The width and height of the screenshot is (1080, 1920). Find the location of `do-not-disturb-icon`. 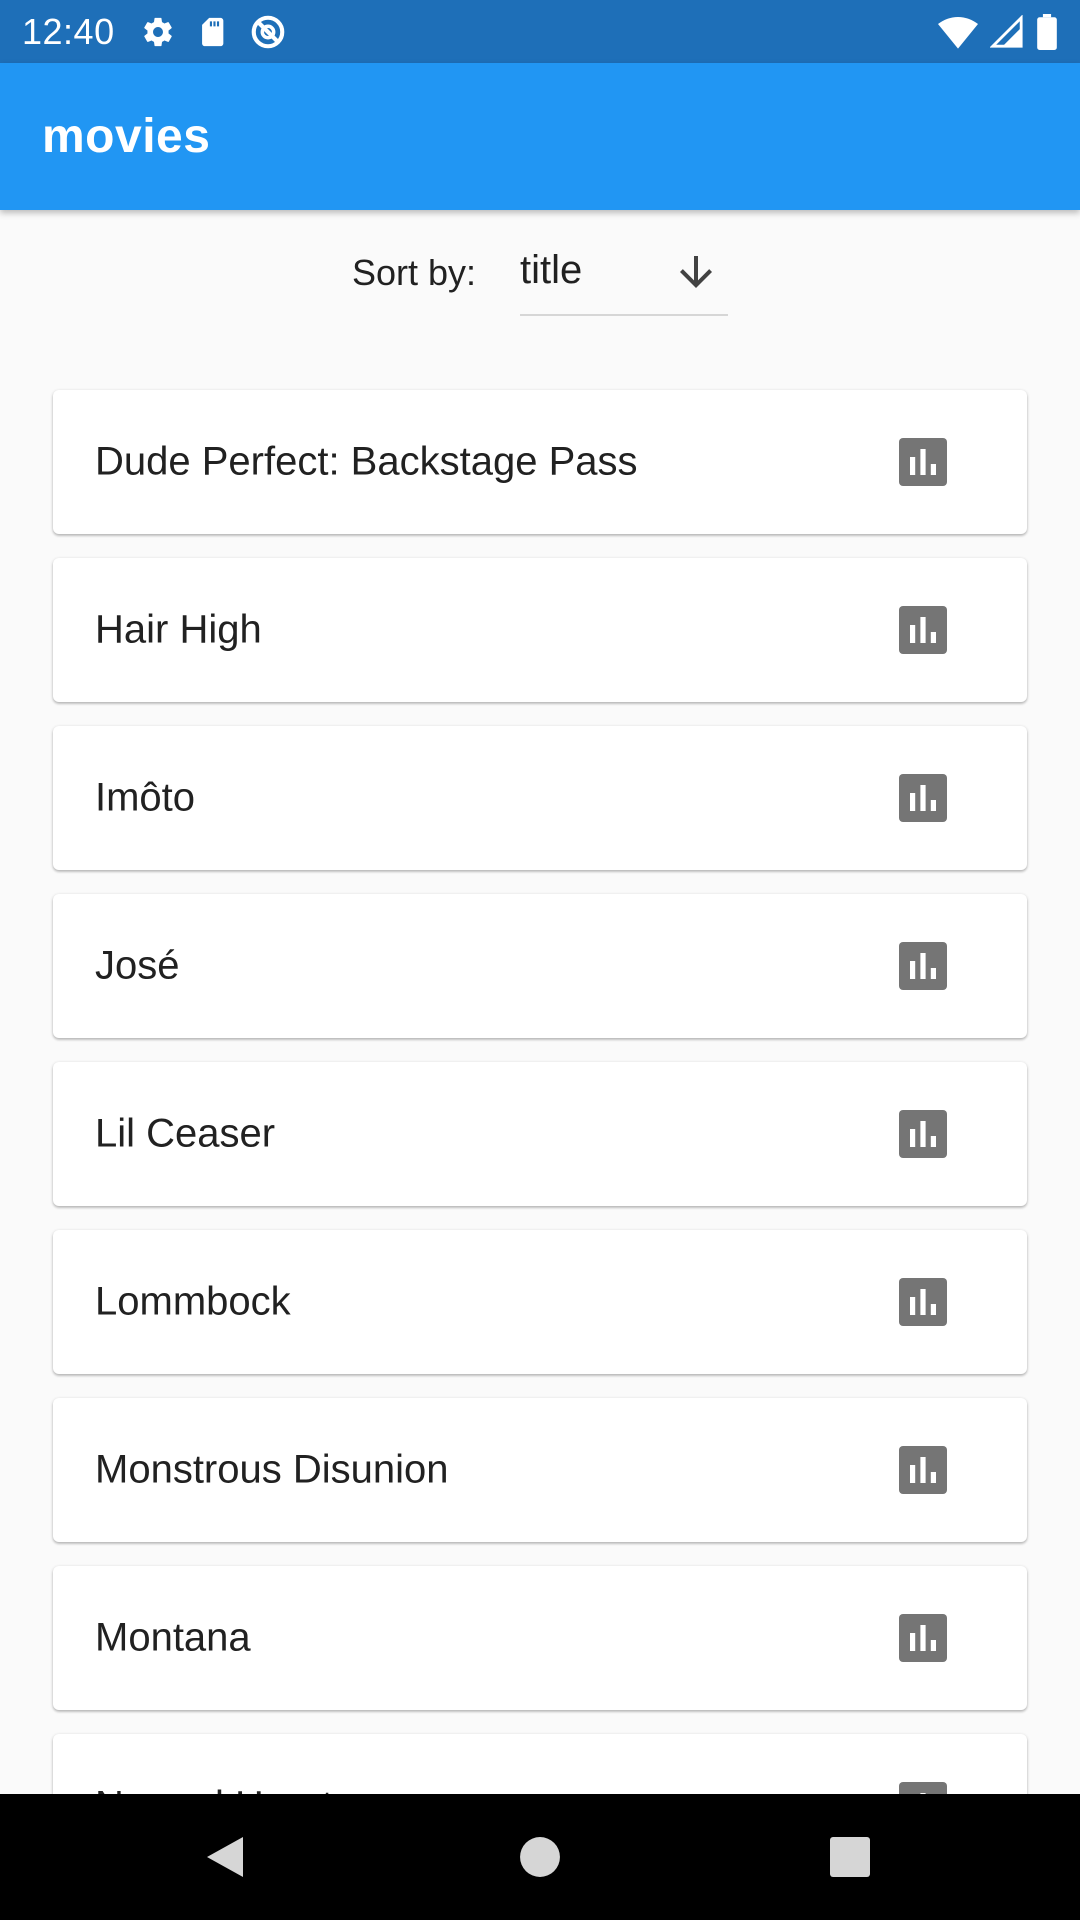

do-not-disturb-icon is located at coordinates (268, 32).